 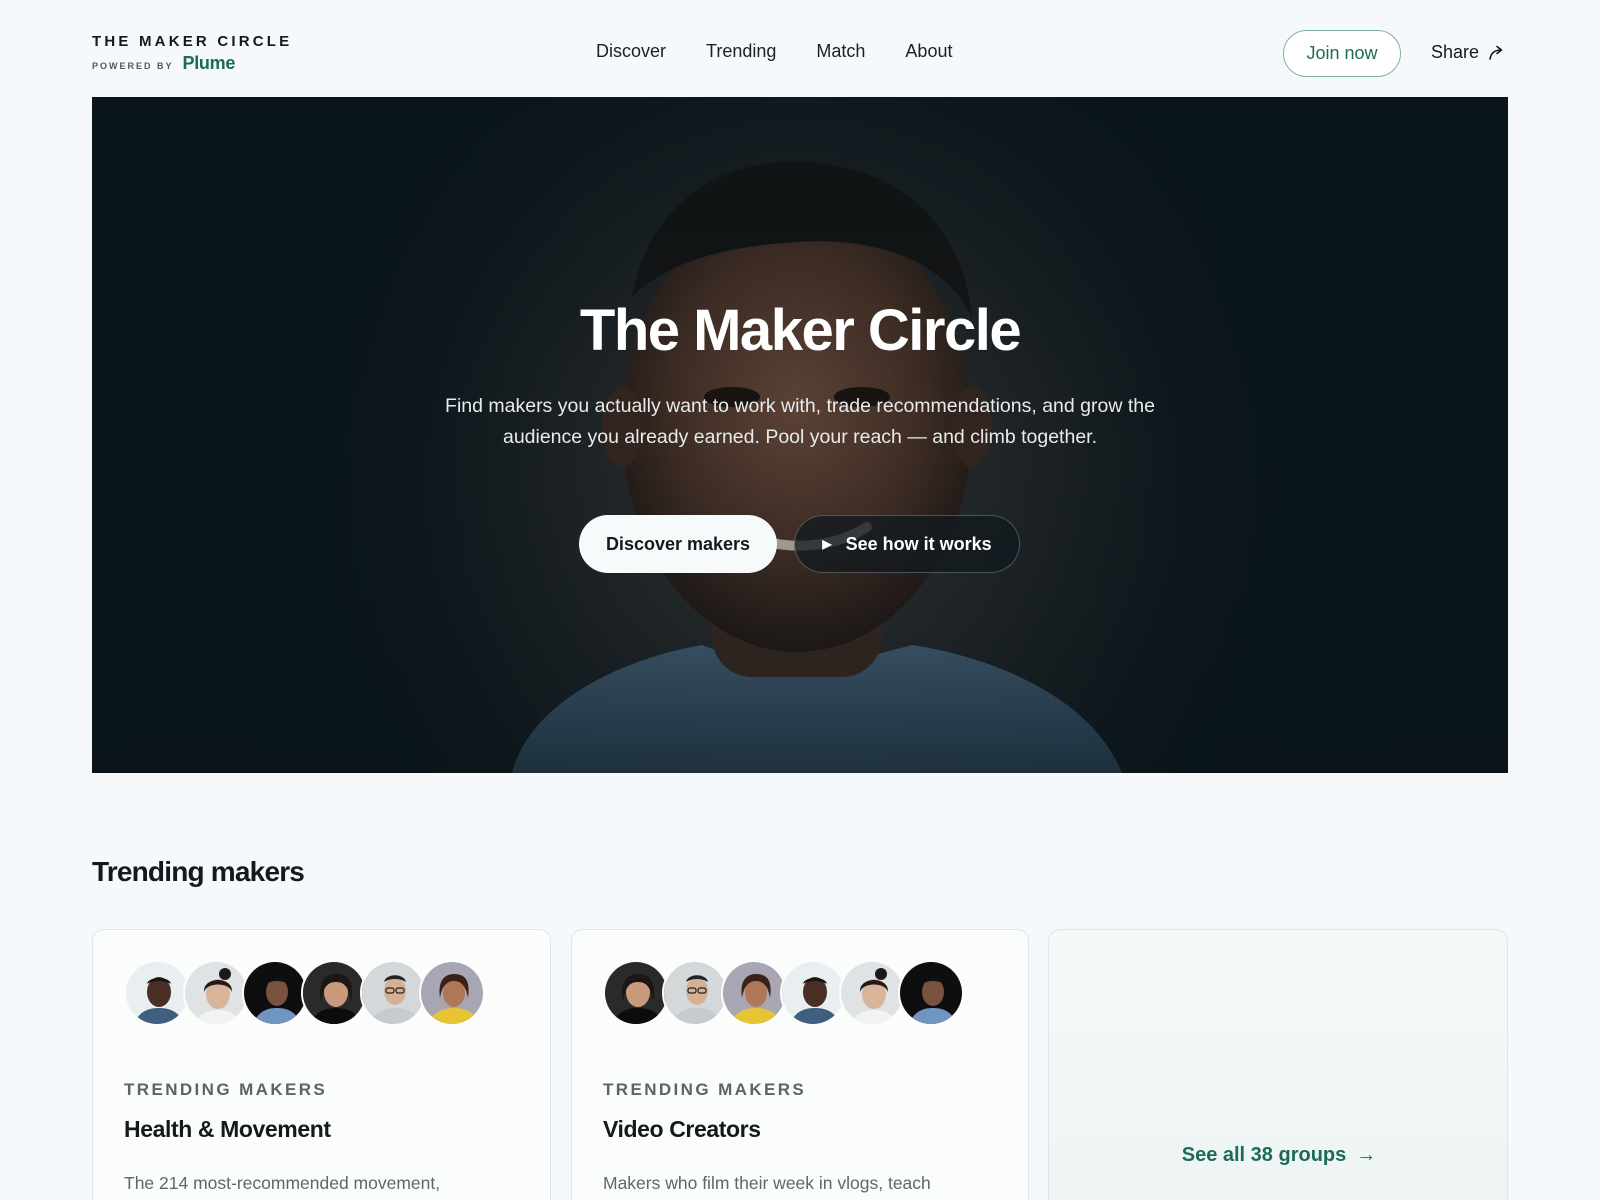 What do you see at coordinates (678, 544) in the screenshot?
I see `discover-makers-button: Discover makers` at bounding box center [678, 544].